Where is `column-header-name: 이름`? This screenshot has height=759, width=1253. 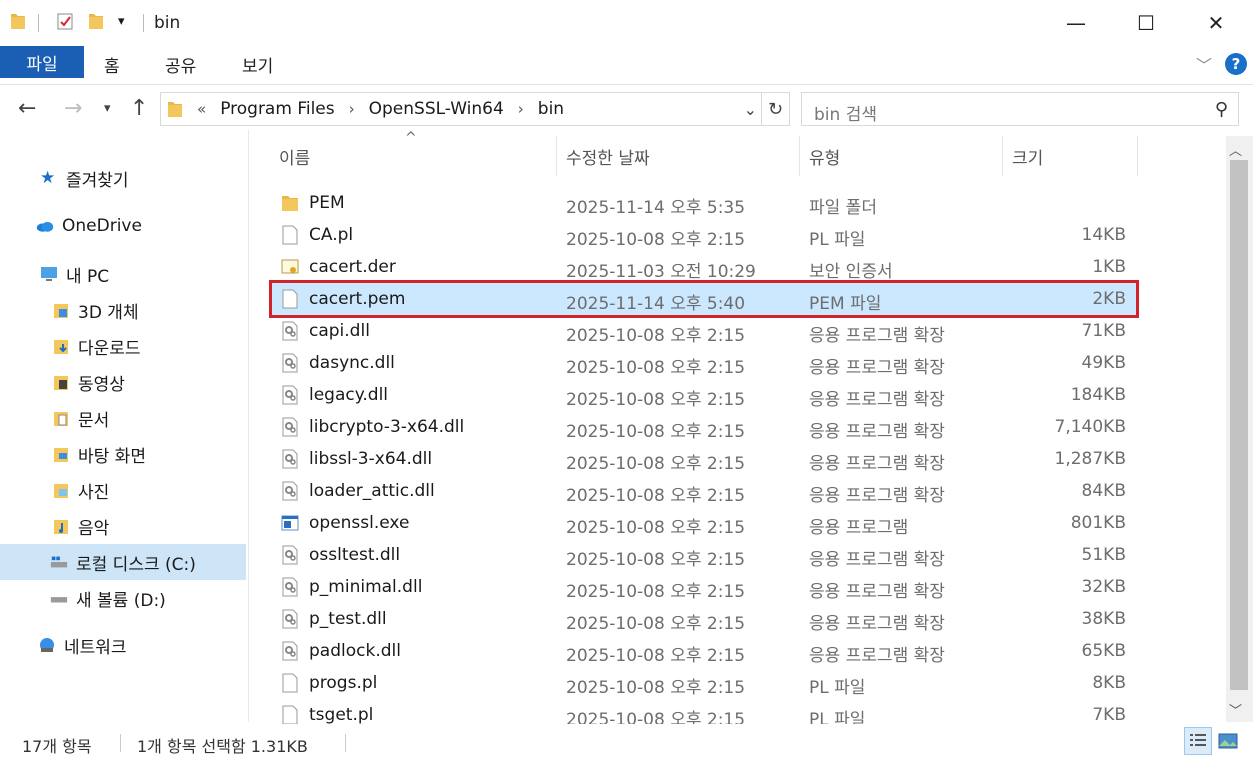 column-header-name: 이름 is located at coordinates (294, 156).